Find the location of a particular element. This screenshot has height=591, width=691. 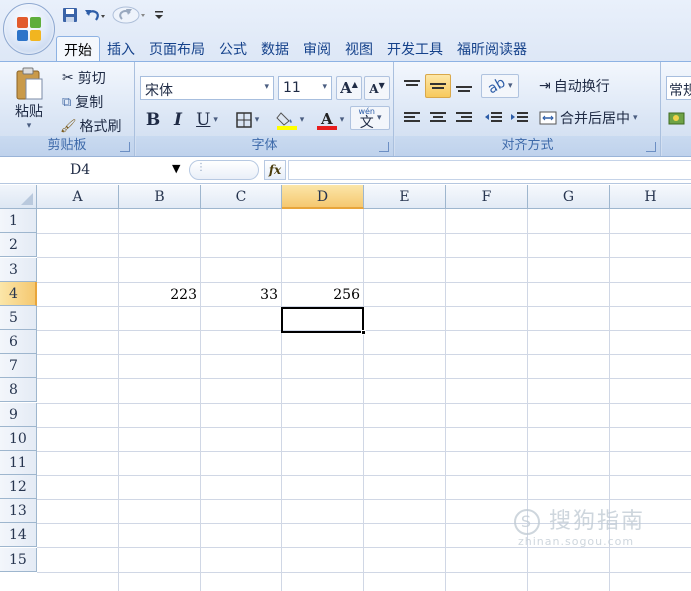

align-center-icon is located at coordinates (438, 117).